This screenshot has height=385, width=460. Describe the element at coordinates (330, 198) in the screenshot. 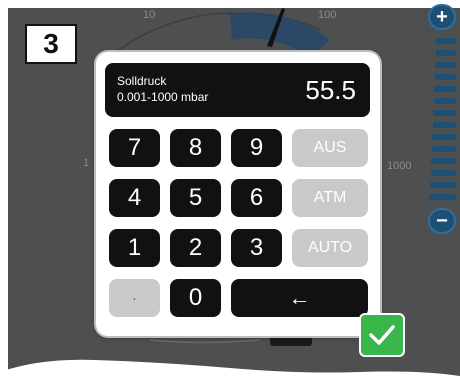

I see `atm-button: ATM` at that location.